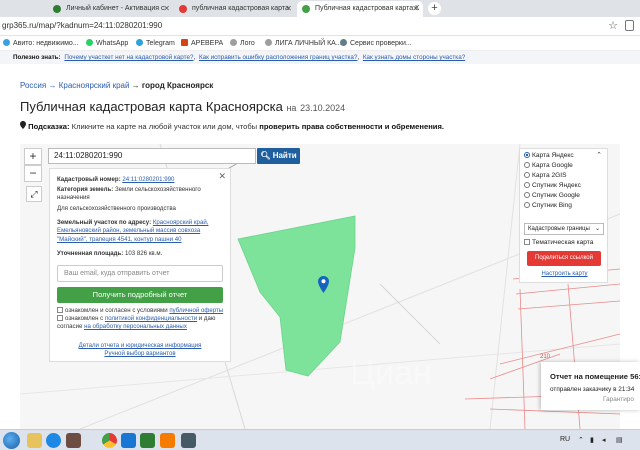 This screenshot has height=450, width=640. What do you see at coordinates (391, 373) in the screenshot?
I see `watermark-logo: Циан` at bounding box center [391, 373].